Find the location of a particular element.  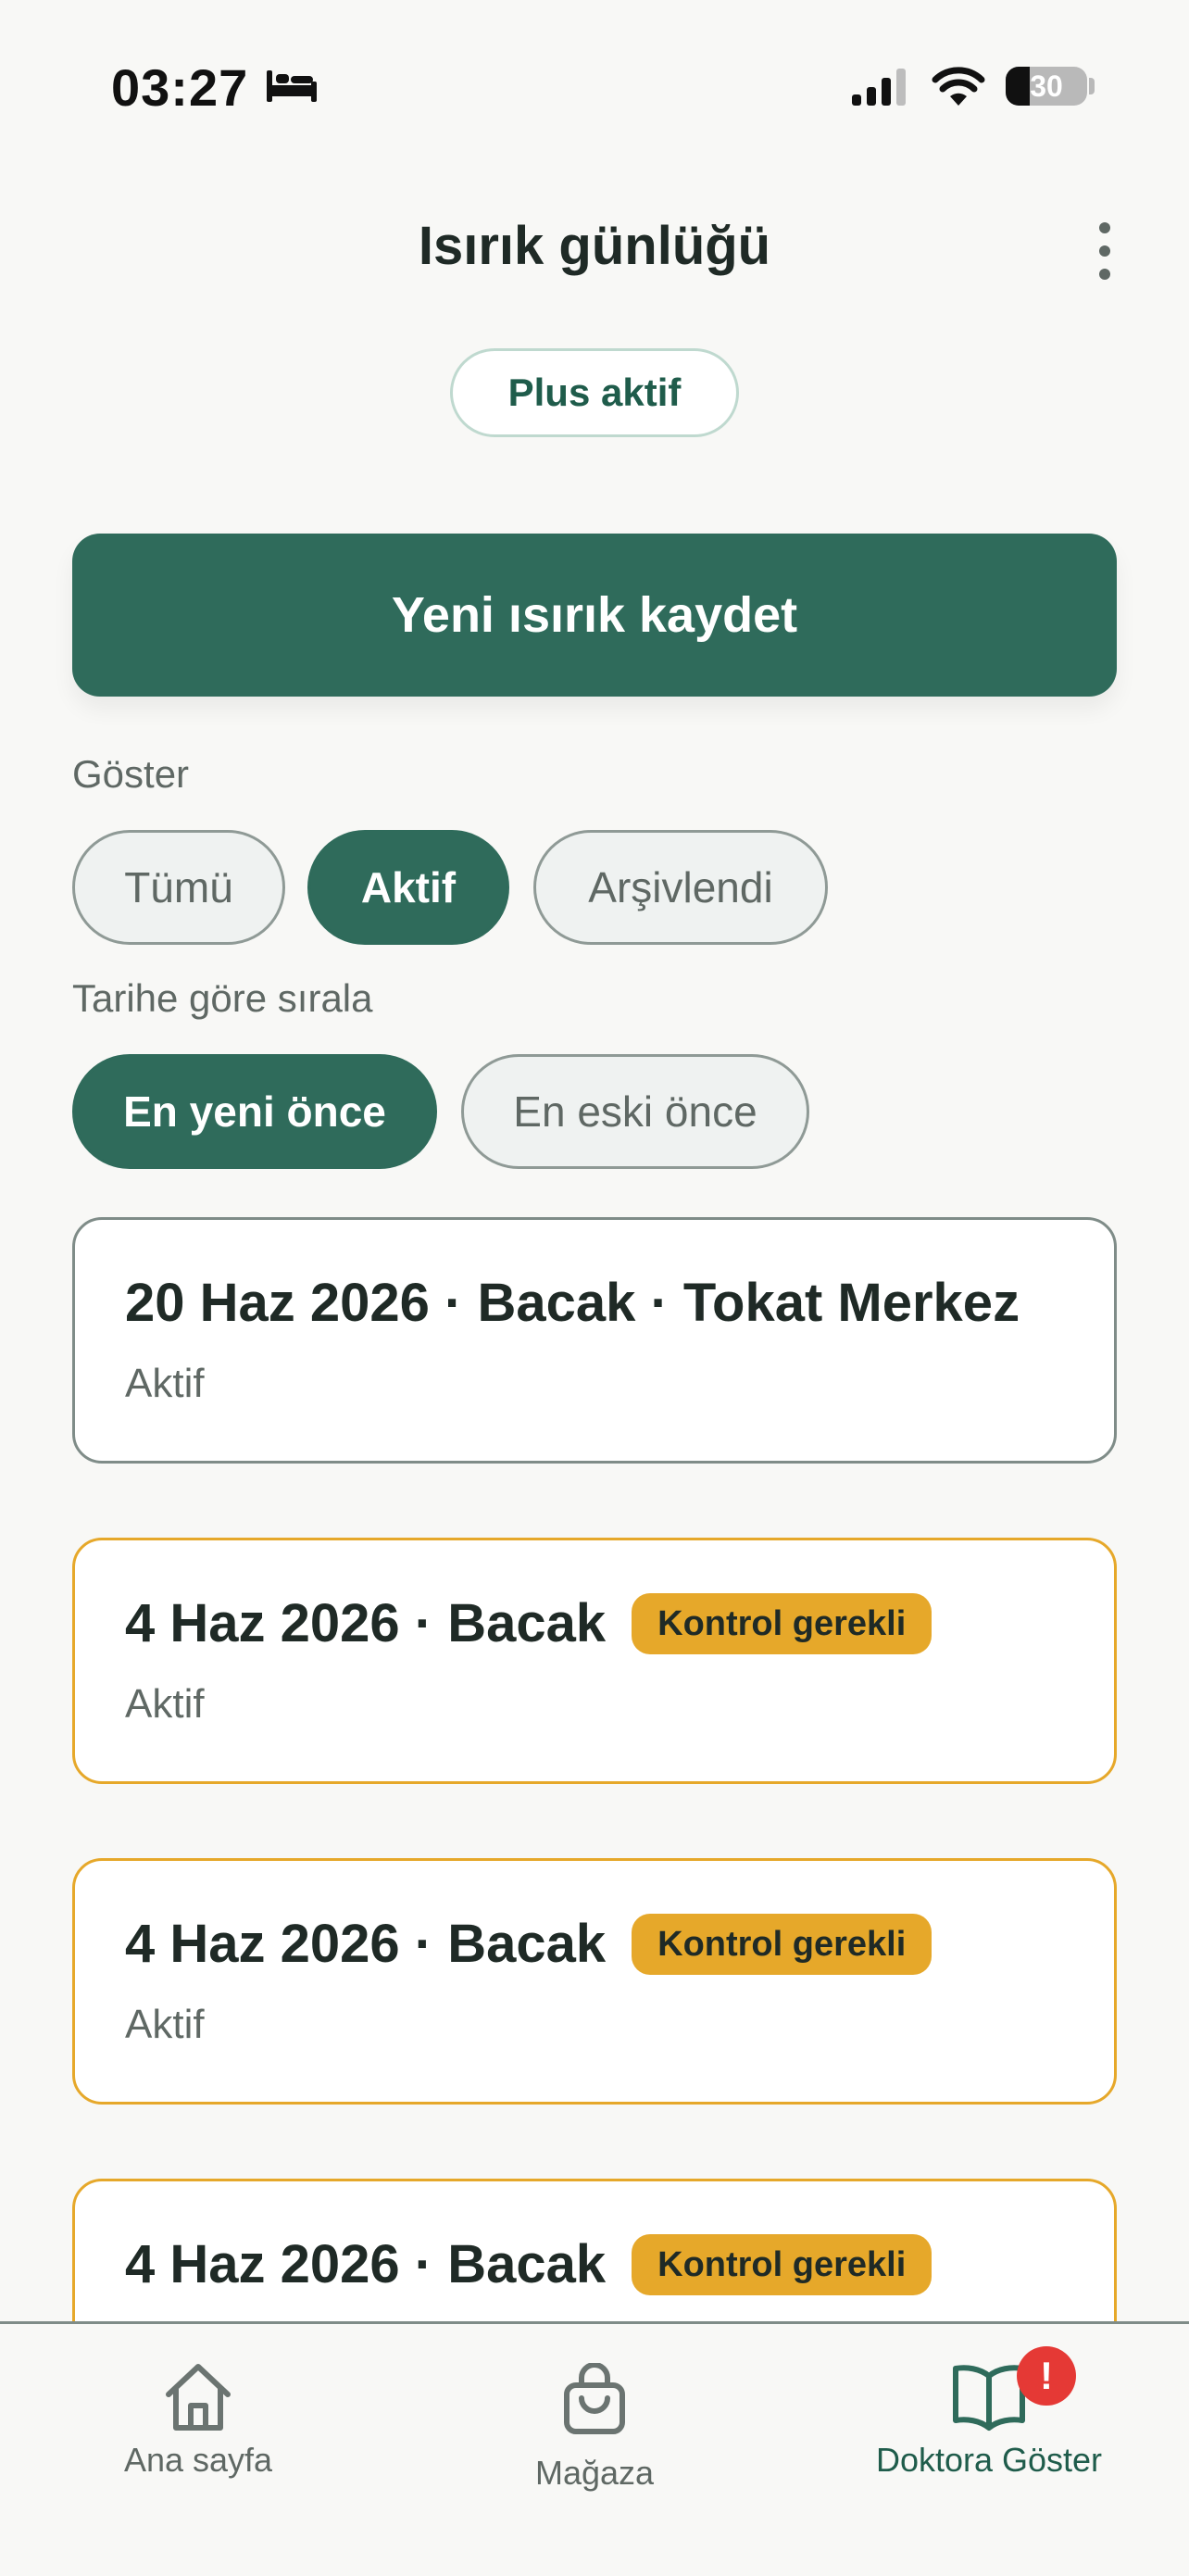

cellular-signal-icon is located at coordinates (879, 87).